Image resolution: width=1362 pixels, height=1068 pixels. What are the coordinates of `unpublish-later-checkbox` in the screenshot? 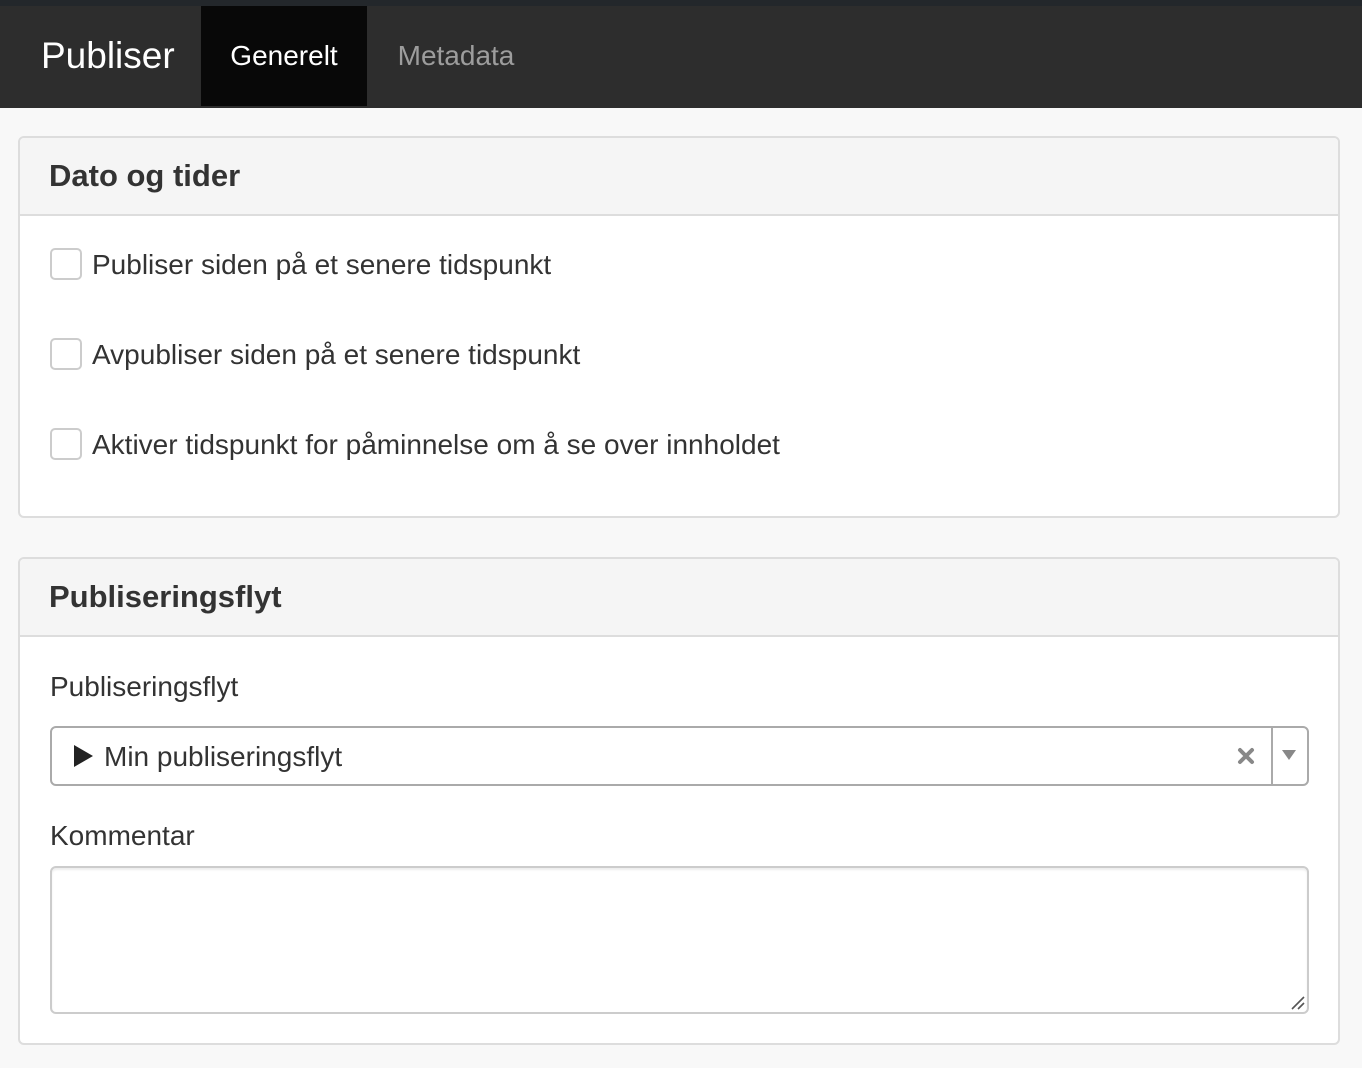 It's located at (66, 354).